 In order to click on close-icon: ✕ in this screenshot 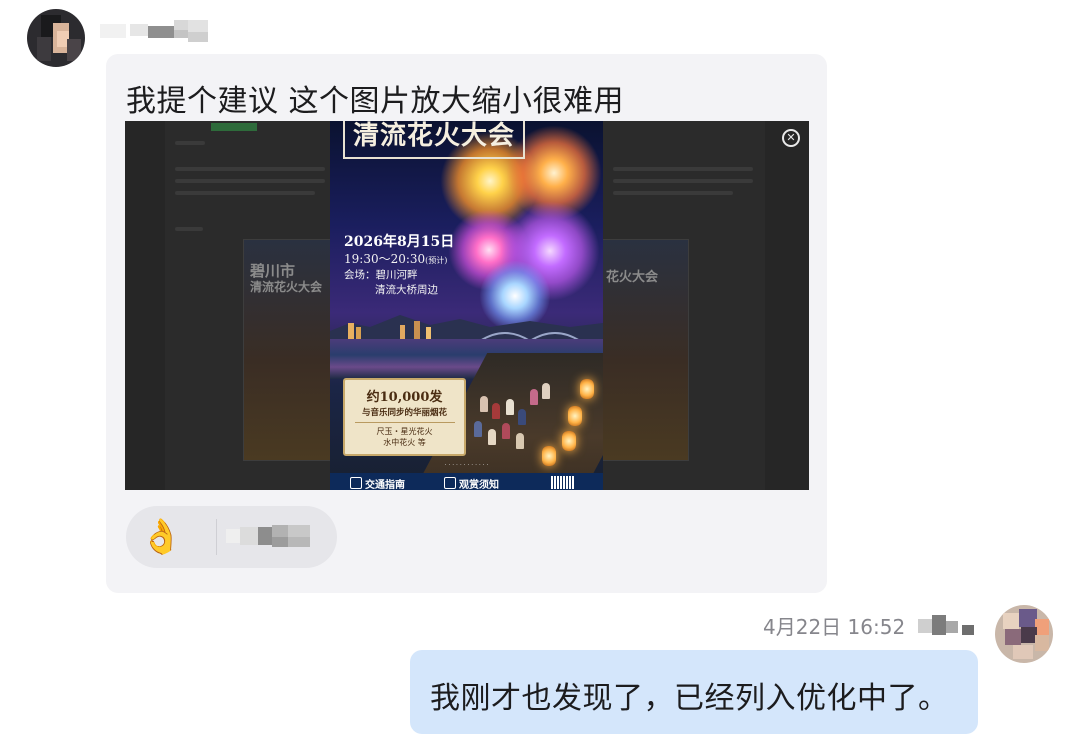, I will do `click(791, 138)`.